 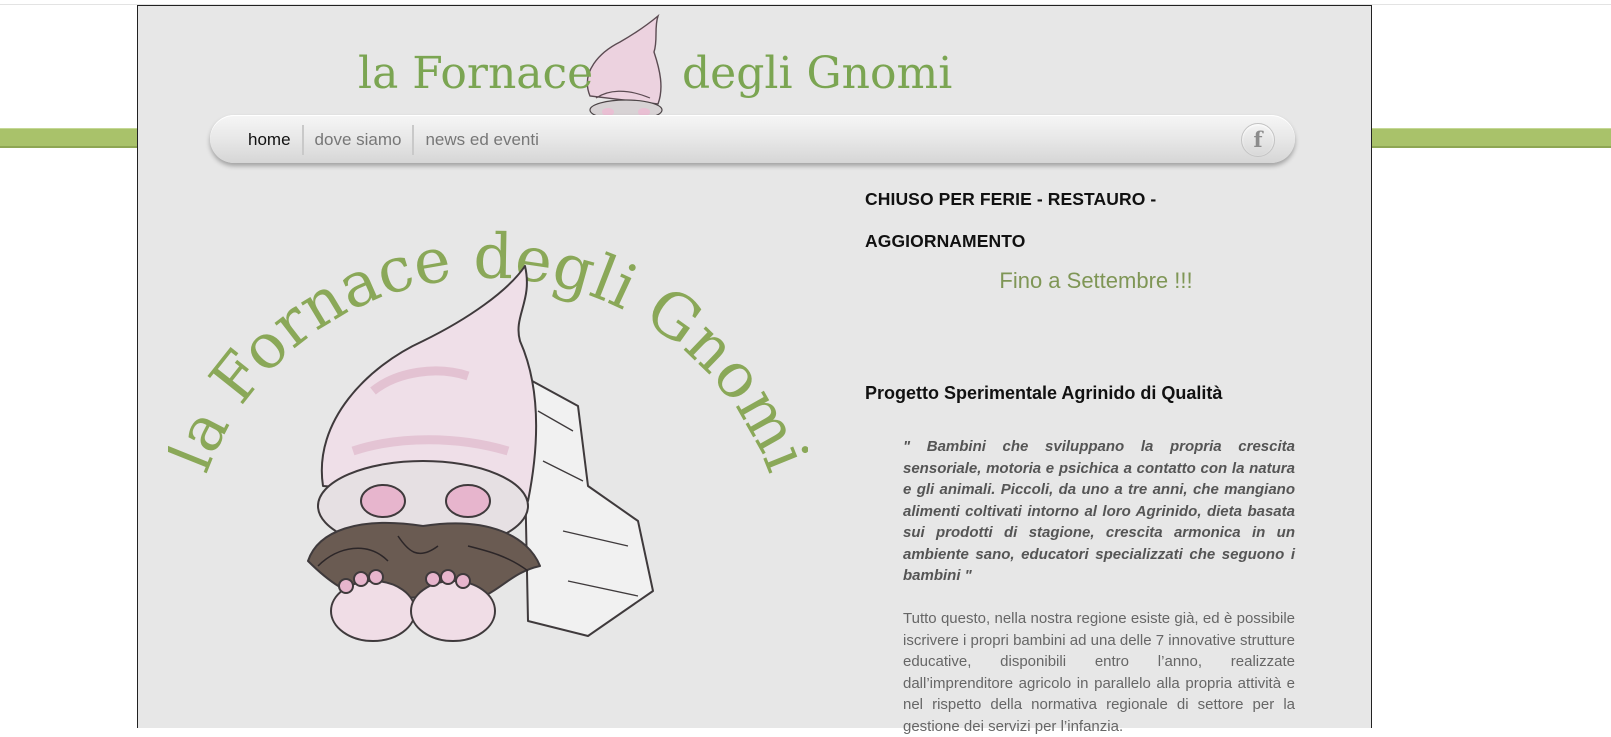 What do you see at coordinates (817, 73) in the screenshot?
I see `logo-text-right: degli Gnomi` at bounding box center [817, 73].